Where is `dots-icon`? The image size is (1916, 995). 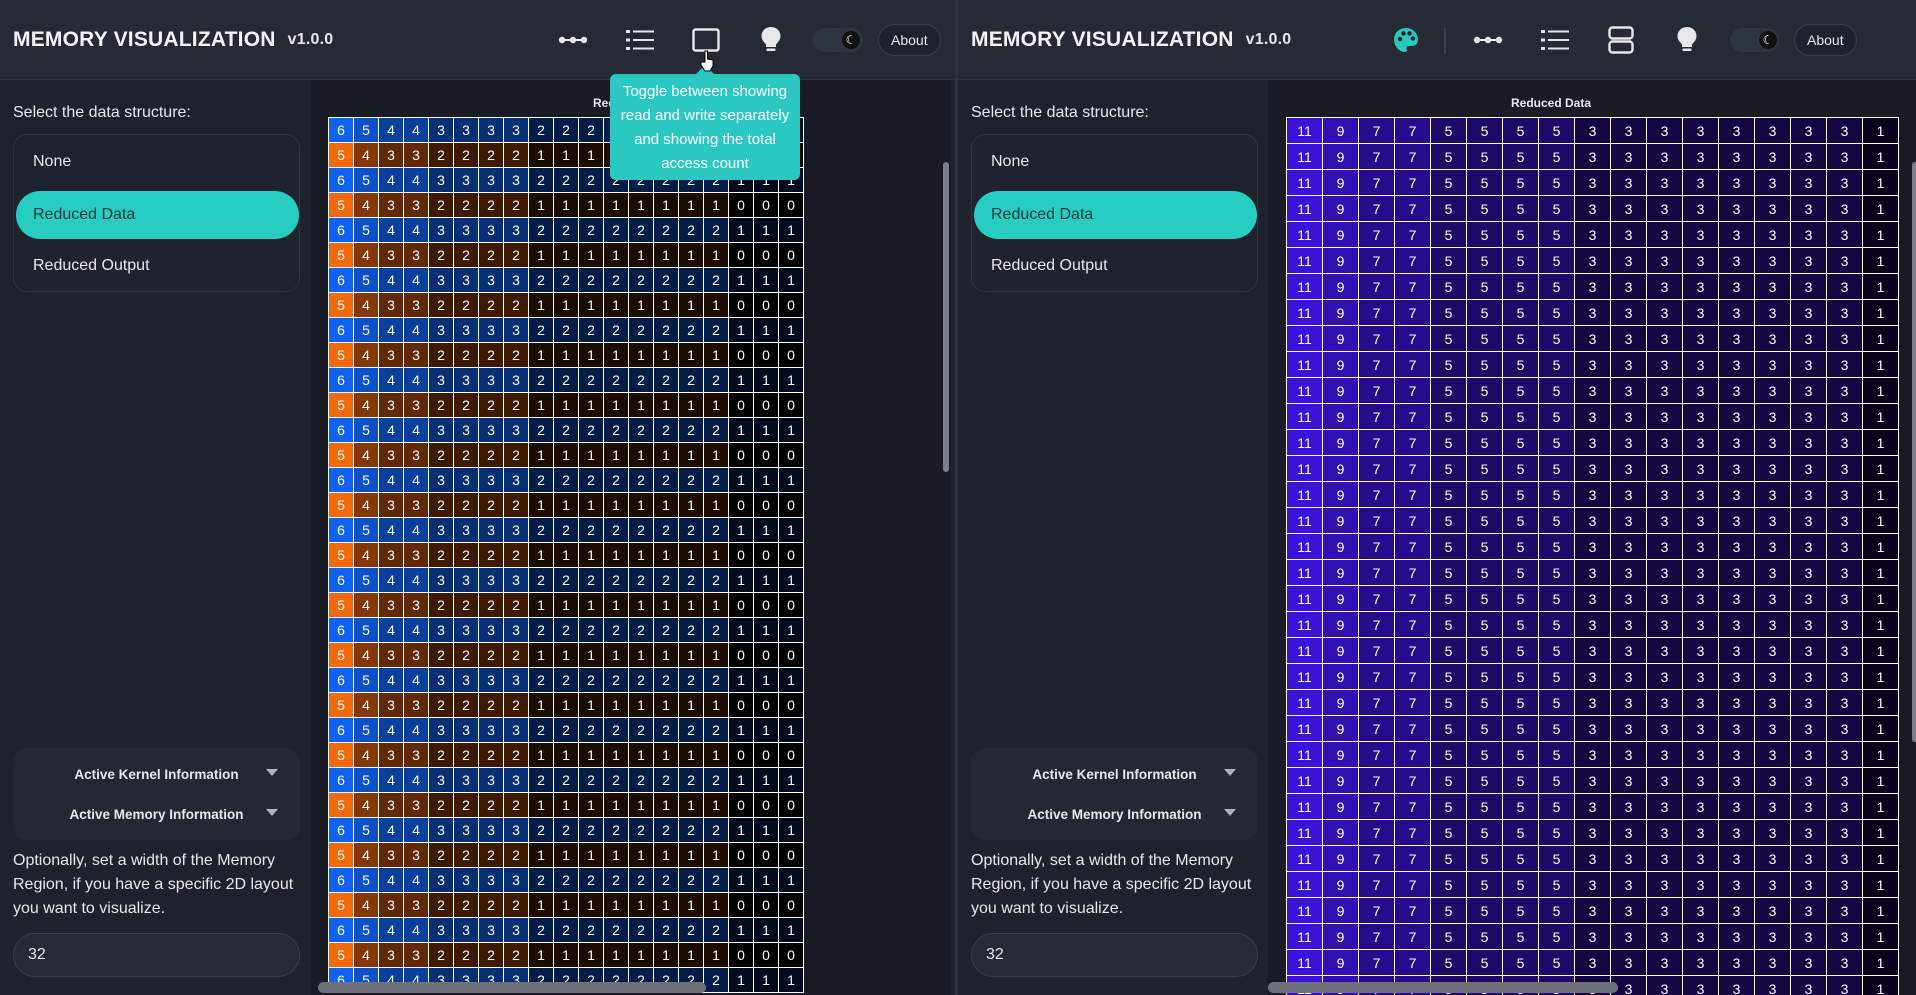 dots-icon is located at coordinates (1488, 40).